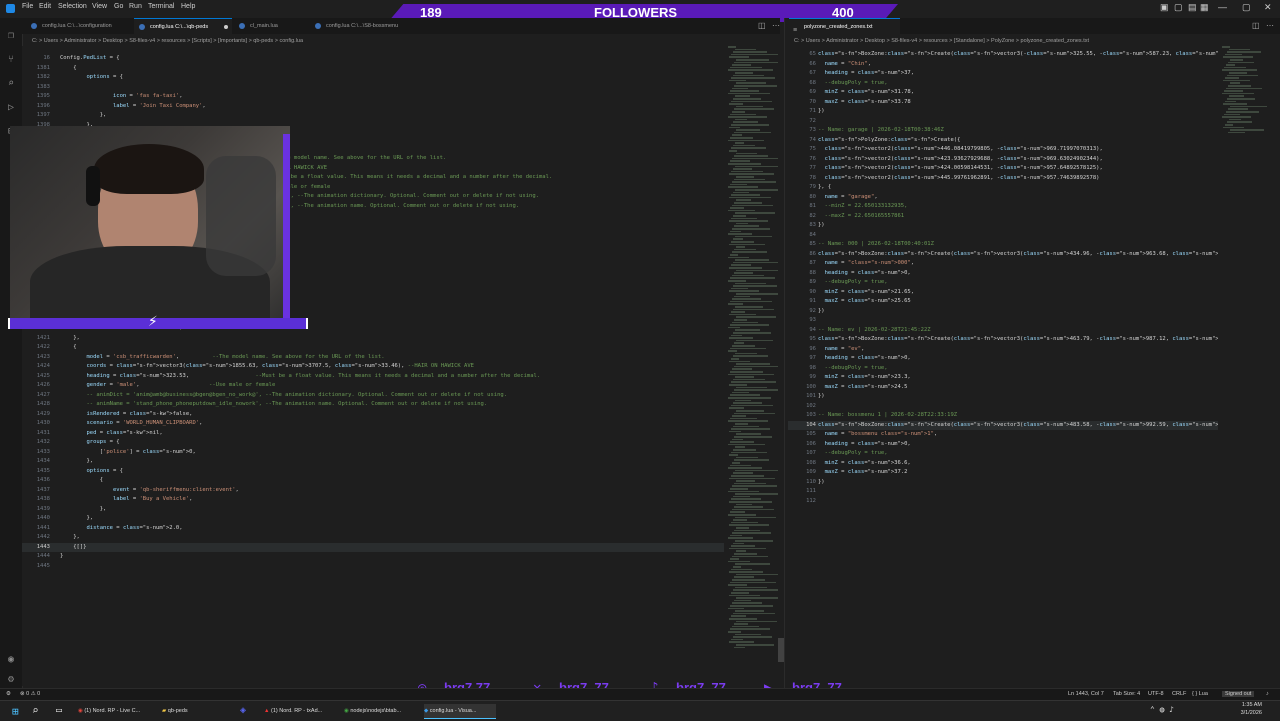 Image resolution: width=1280 pixels, height=721 pixels. Describe the element at coordinates (1003, 359) in the screenshot. I see `right-code-line: 97 heading = class="s-num">0,` at that location.